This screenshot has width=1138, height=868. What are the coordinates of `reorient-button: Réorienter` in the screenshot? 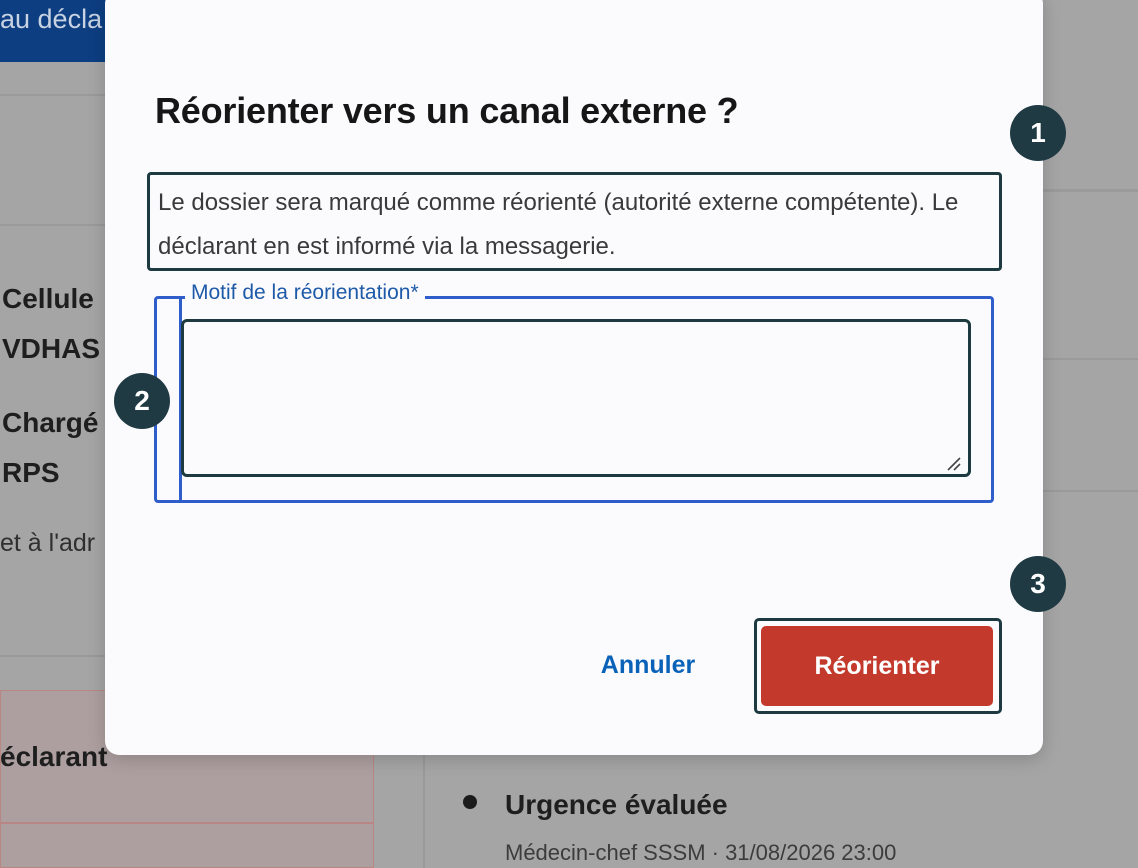 It's located at (877, 666).